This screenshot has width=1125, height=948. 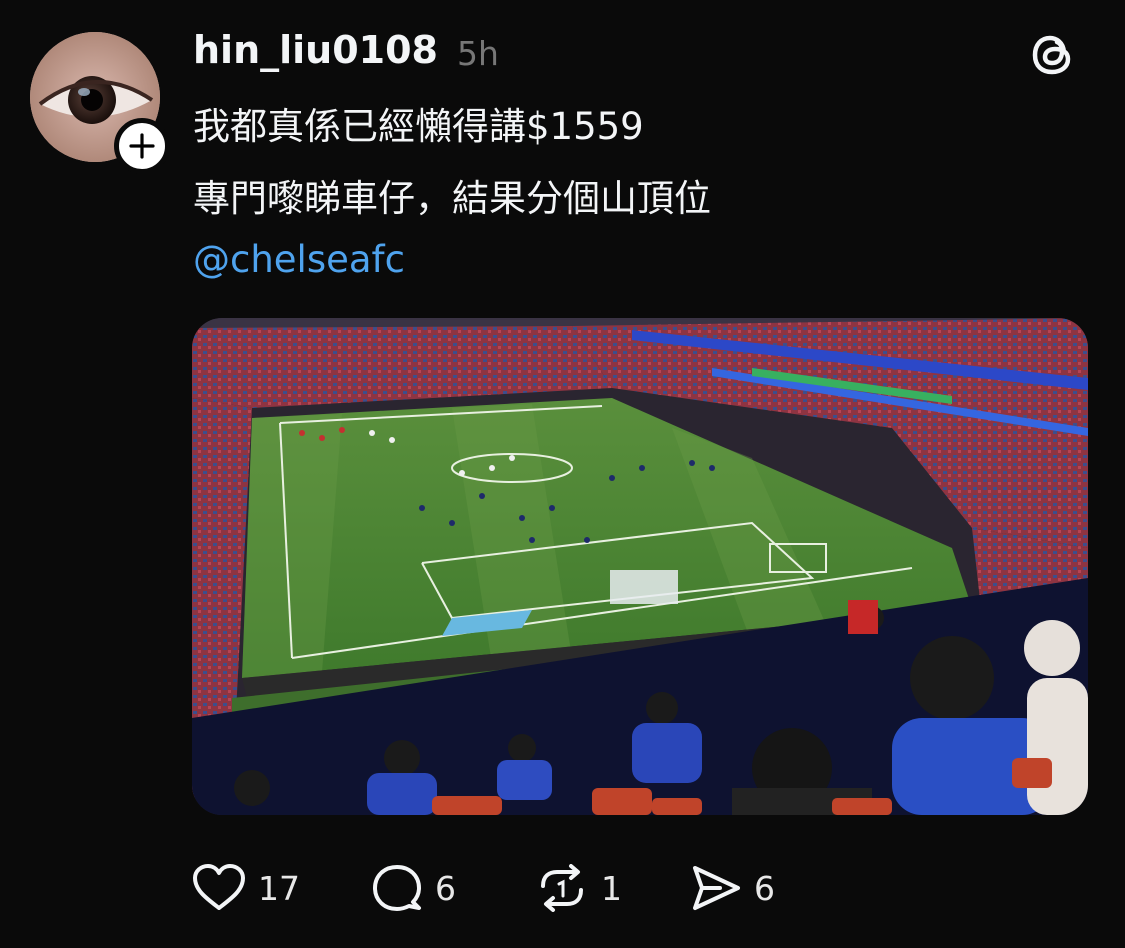 I want to click on repost-icon, so click(x=562, y=888).